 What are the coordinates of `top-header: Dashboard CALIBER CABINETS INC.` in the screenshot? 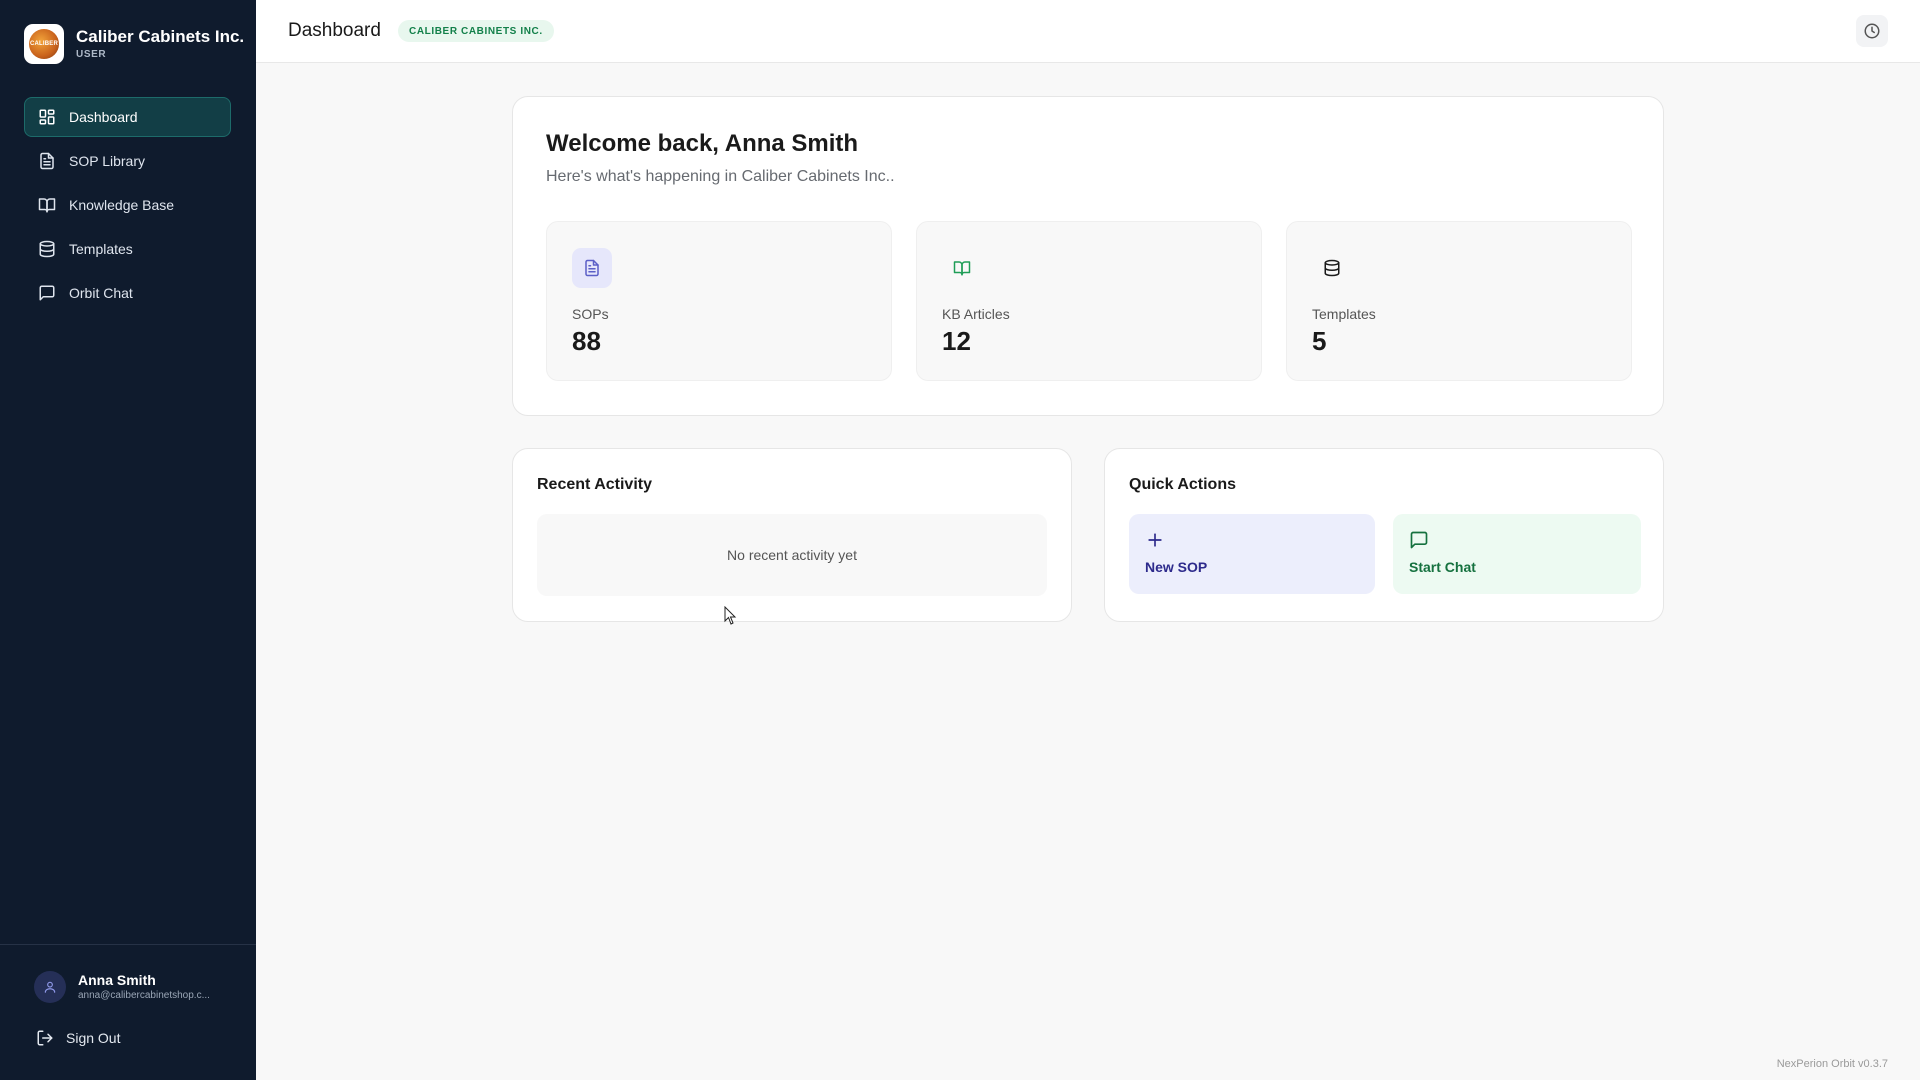 It's located at (1088, 31).